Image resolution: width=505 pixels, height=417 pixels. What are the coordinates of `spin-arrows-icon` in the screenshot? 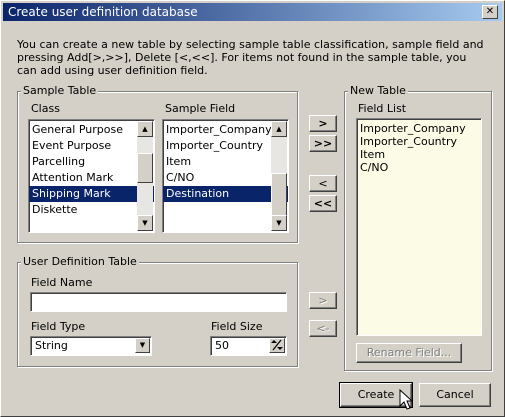 It's located at (277, 345).